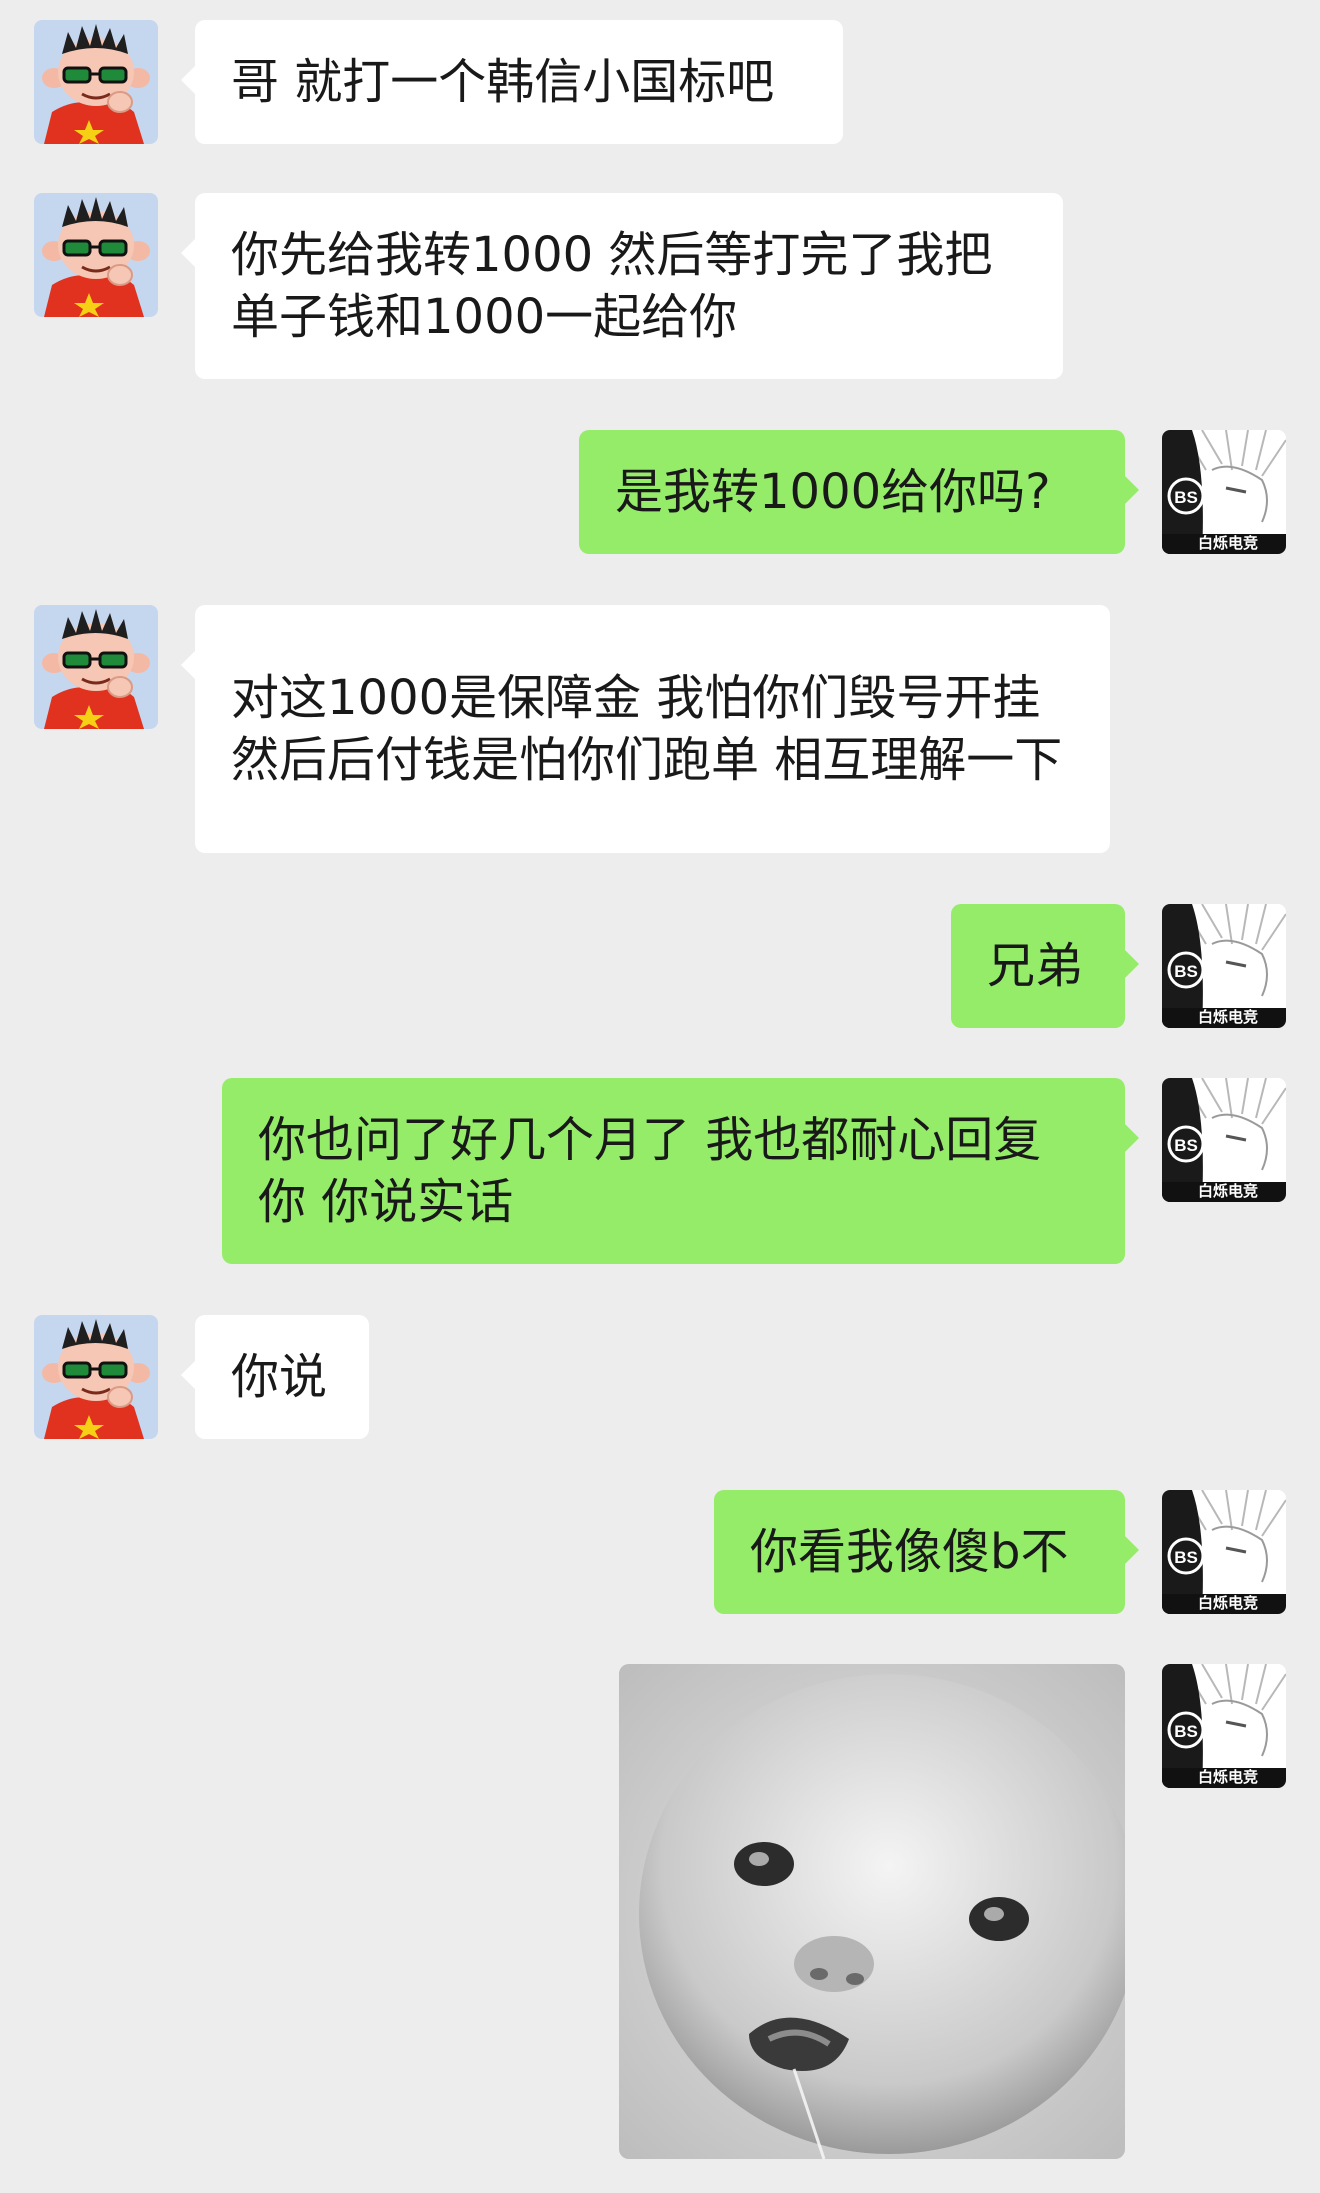  I want to click on sticker-message, so click(872, 1911).